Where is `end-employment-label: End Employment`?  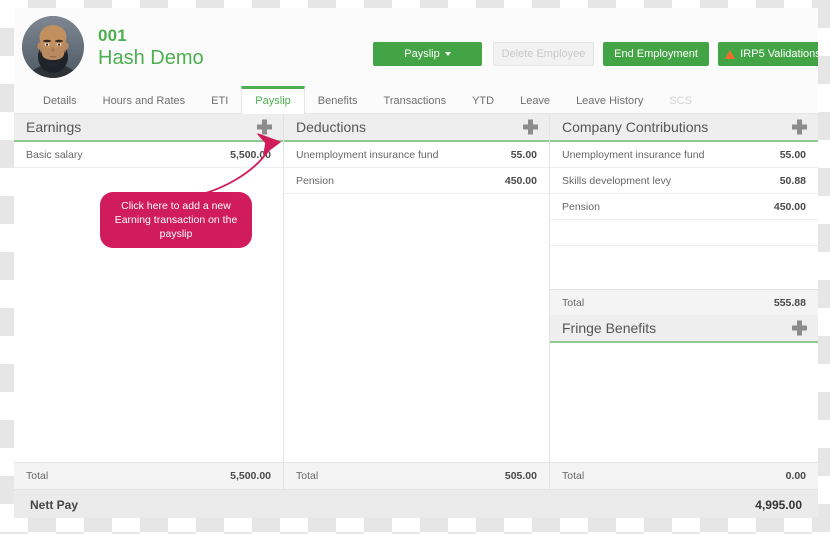
end-employment-label: End Employment is located at coordinates (656, 54).